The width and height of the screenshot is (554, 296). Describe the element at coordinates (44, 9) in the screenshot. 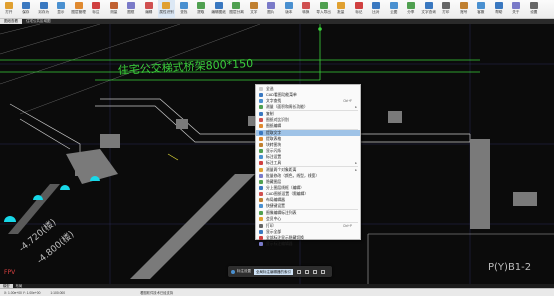

I see `ribbon-button-save-as: 另存为` at that location.